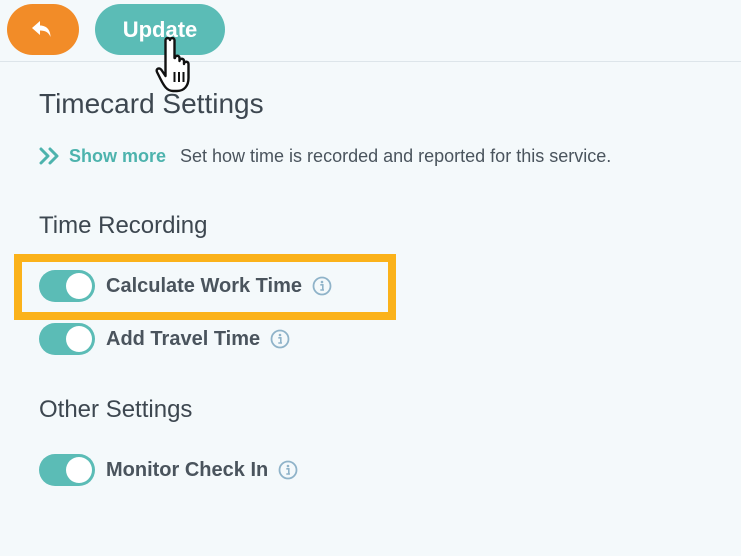 Image resolution: width=741 pixels, height=556 pixels. I want to click on undo-arrow-icon, so click(41, 28).